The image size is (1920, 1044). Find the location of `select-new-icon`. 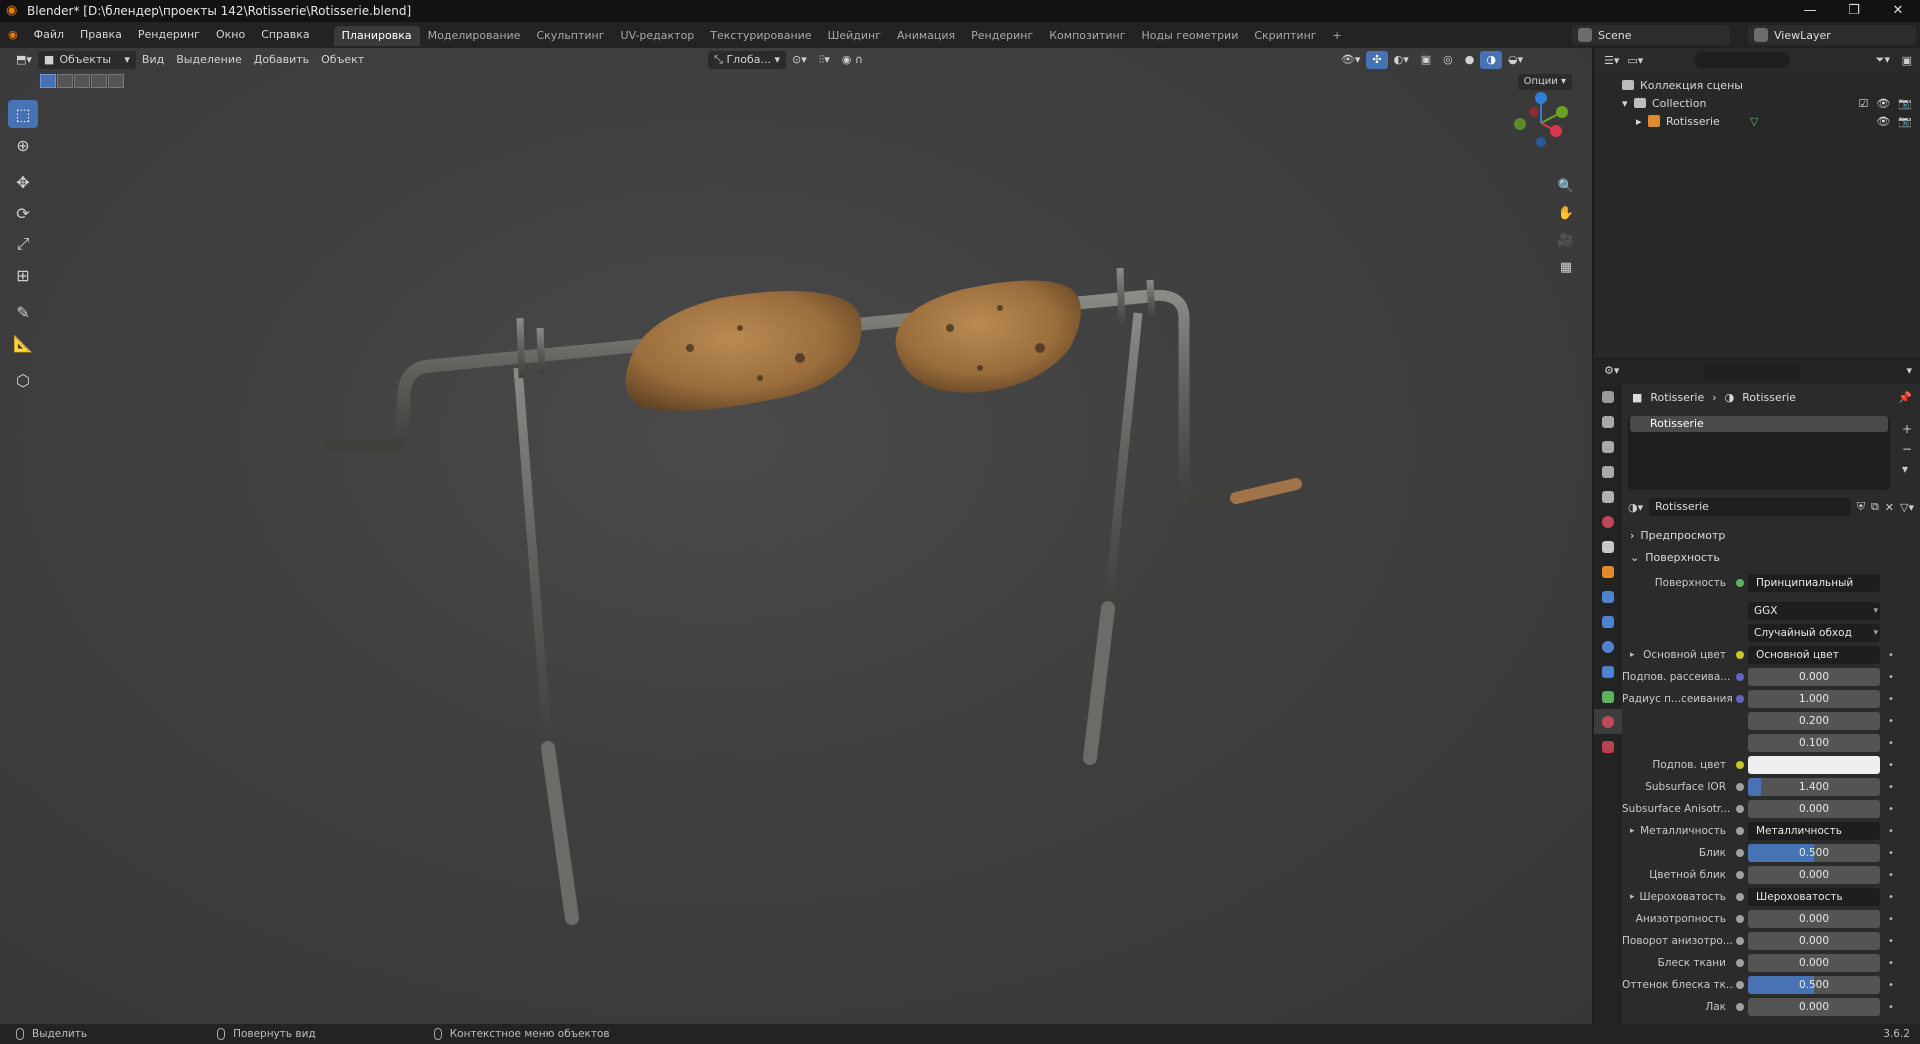

select-new-icon is located at coordinates (48, 81).